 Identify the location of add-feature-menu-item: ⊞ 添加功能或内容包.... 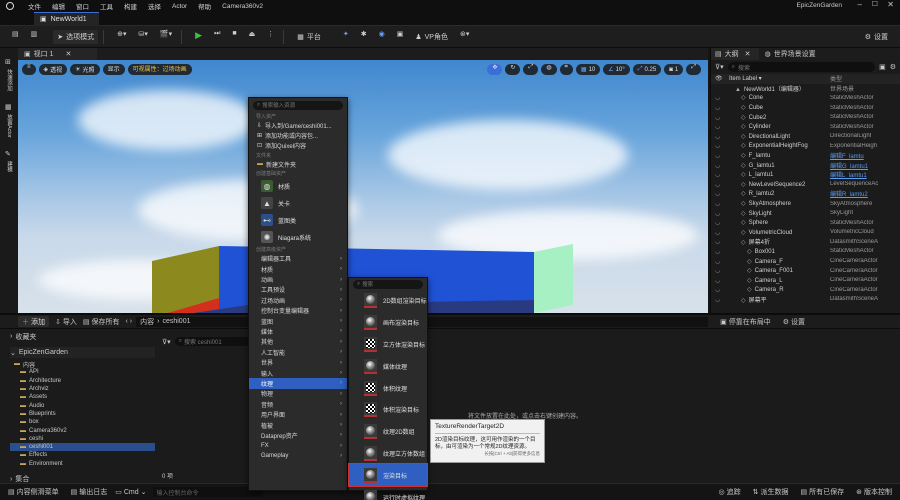
(298, 135).